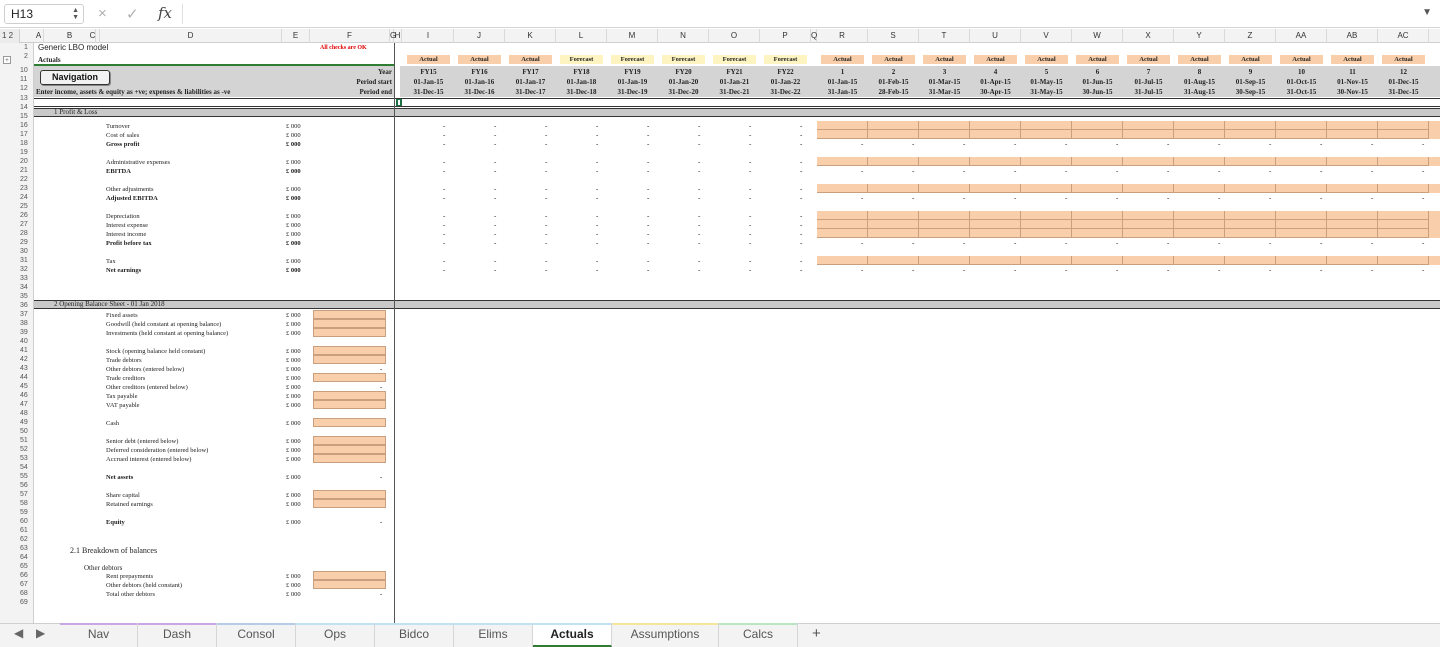 The width and height of the screenshot is (1440, 647). What do you see at coordinates (1148, 36) in the screenshot?
I see `column-header-x: X` at bounding box center [1148, 36].